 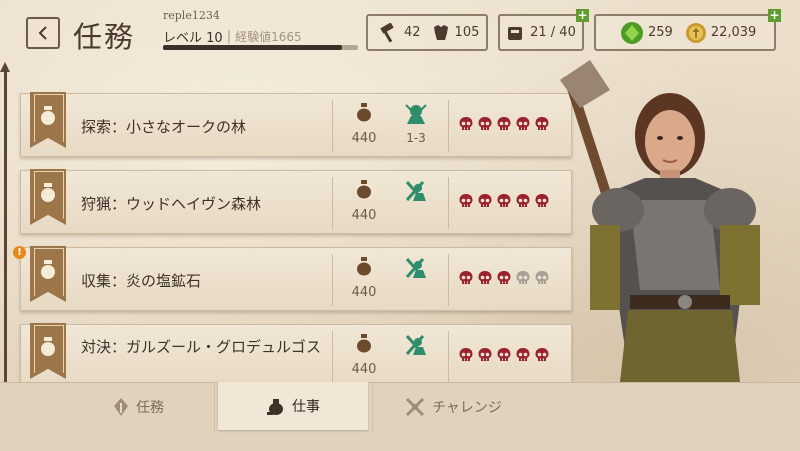 I want to click on xp-bar-fill, so click(x=253, y=47).